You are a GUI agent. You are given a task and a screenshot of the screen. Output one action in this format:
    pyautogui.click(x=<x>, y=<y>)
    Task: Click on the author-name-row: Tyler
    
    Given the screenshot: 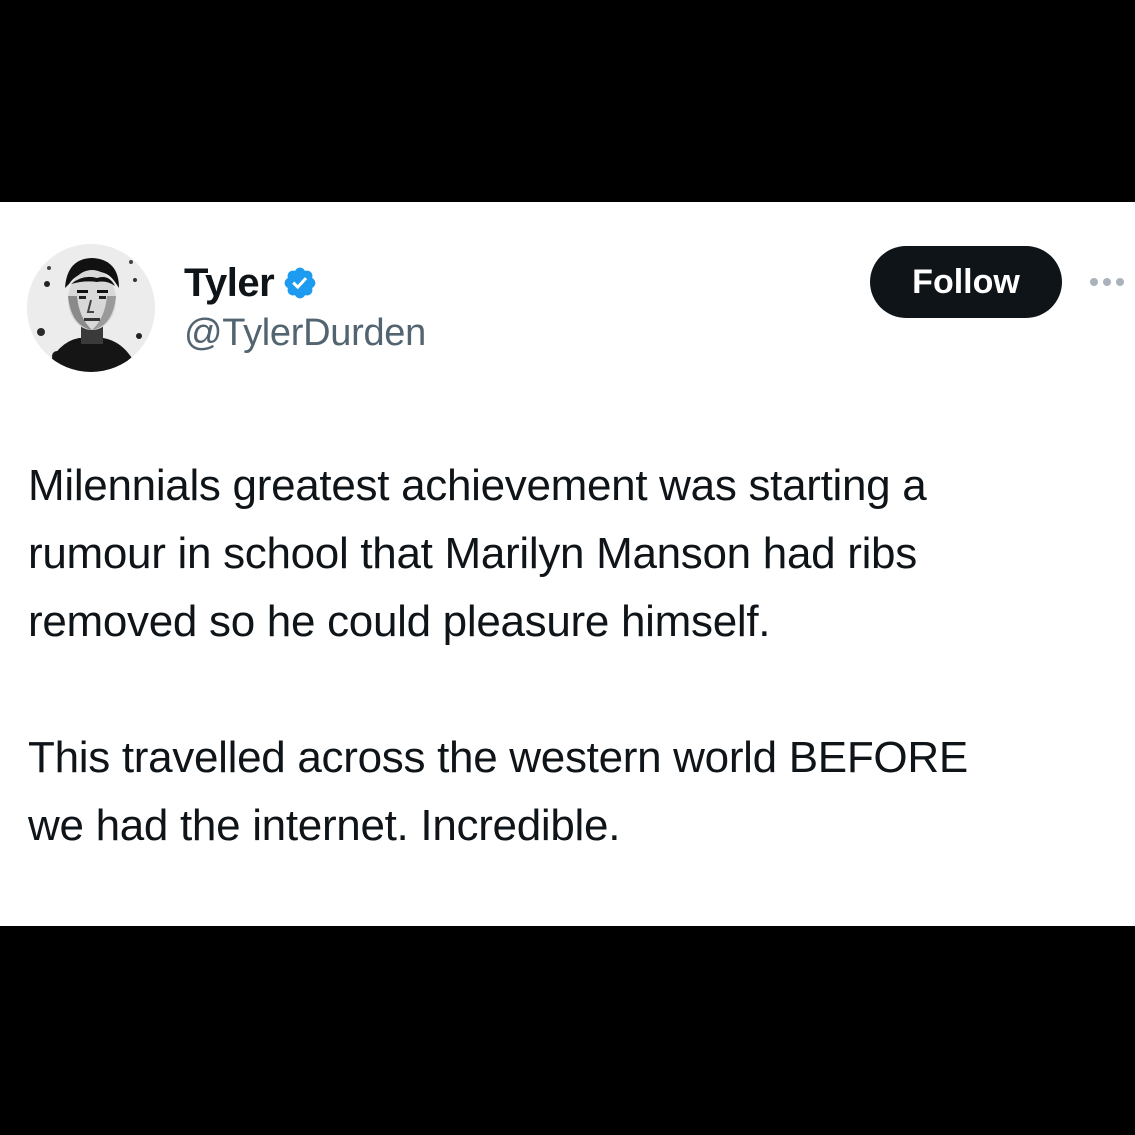 What is the action you would take?
    pyautogui.click(x=251, y=283)
    